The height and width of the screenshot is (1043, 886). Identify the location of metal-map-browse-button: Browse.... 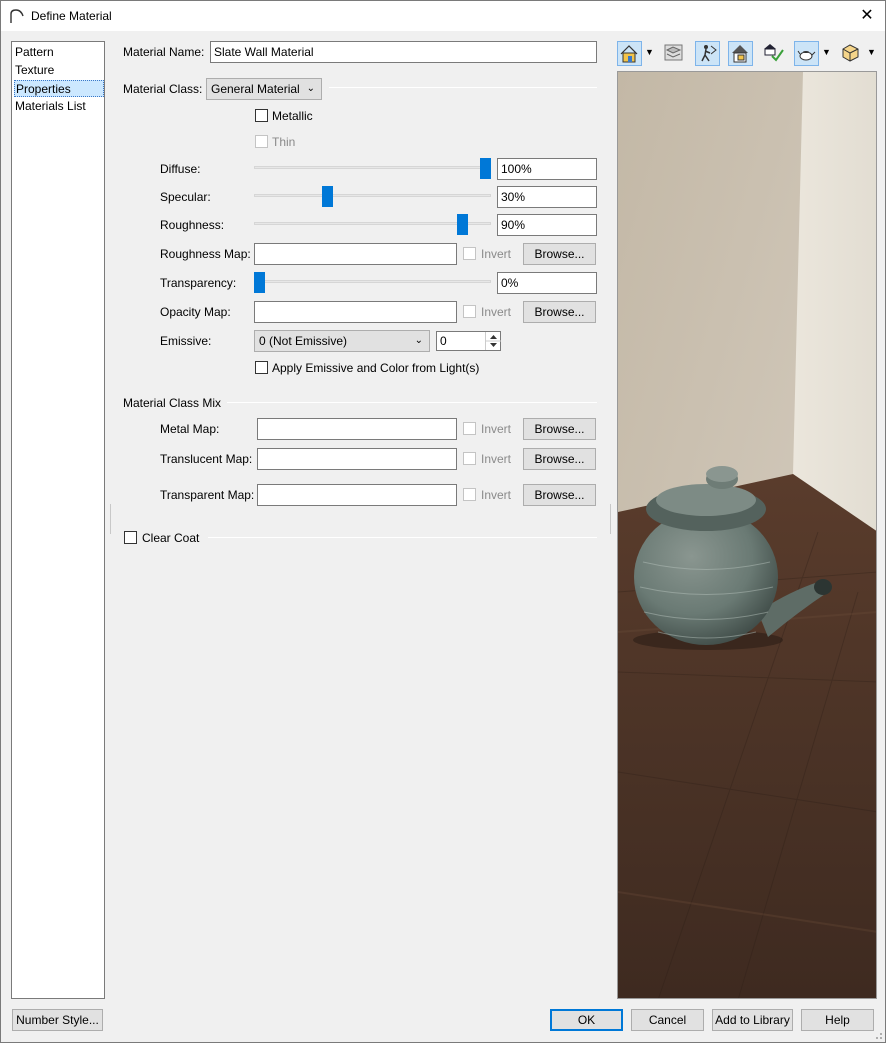
(559, 429).